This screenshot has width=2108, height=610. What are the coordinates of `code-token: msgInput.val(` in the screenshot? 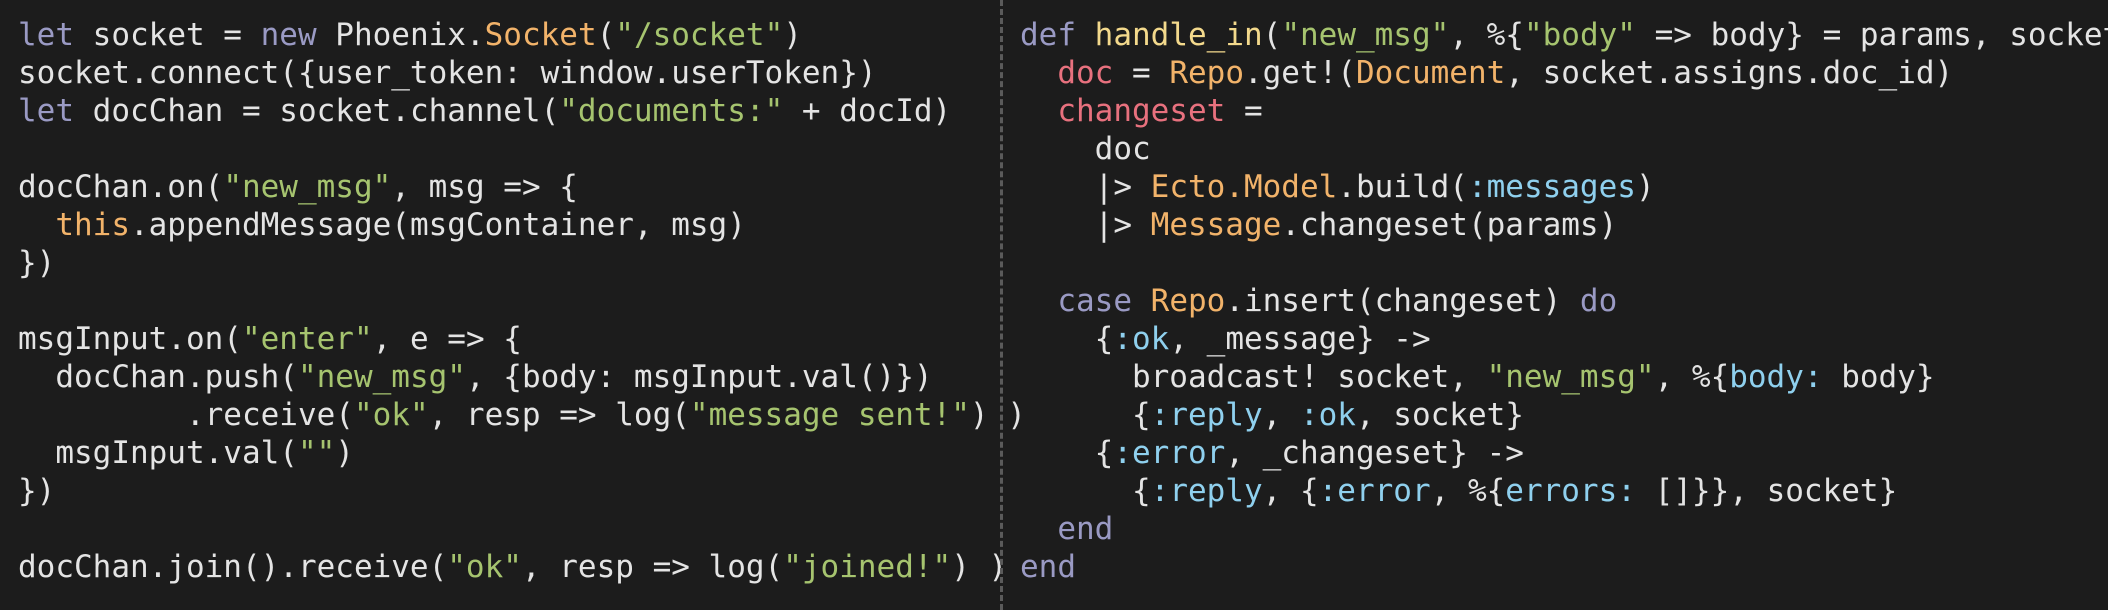 It's located at (158, 453).